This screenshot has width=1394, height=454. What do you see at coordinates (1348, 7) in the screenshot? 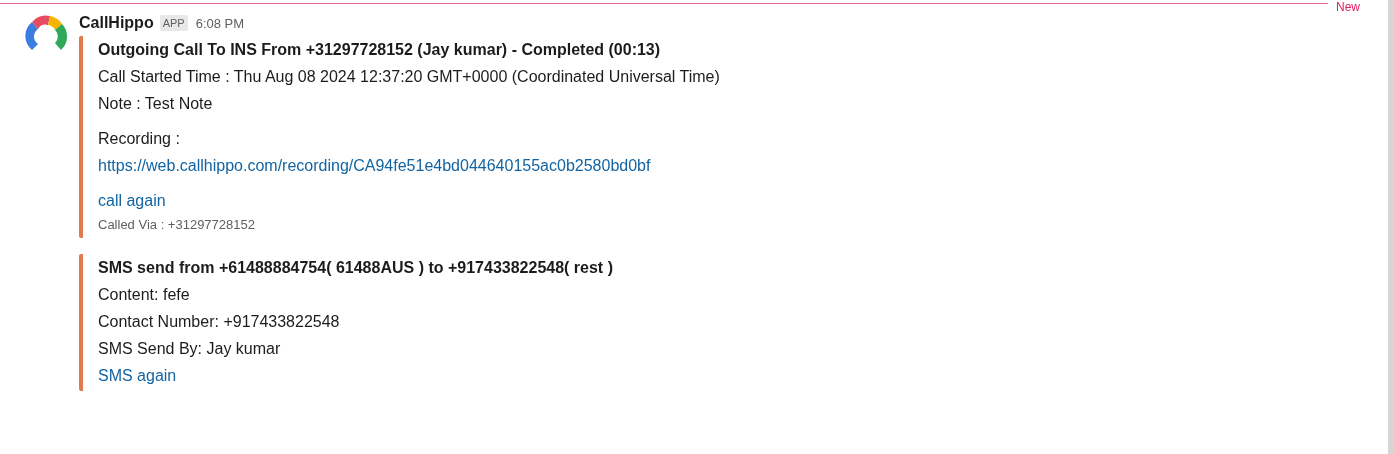
I see `new-divider-label: New` at bounding box center [1348, 7].